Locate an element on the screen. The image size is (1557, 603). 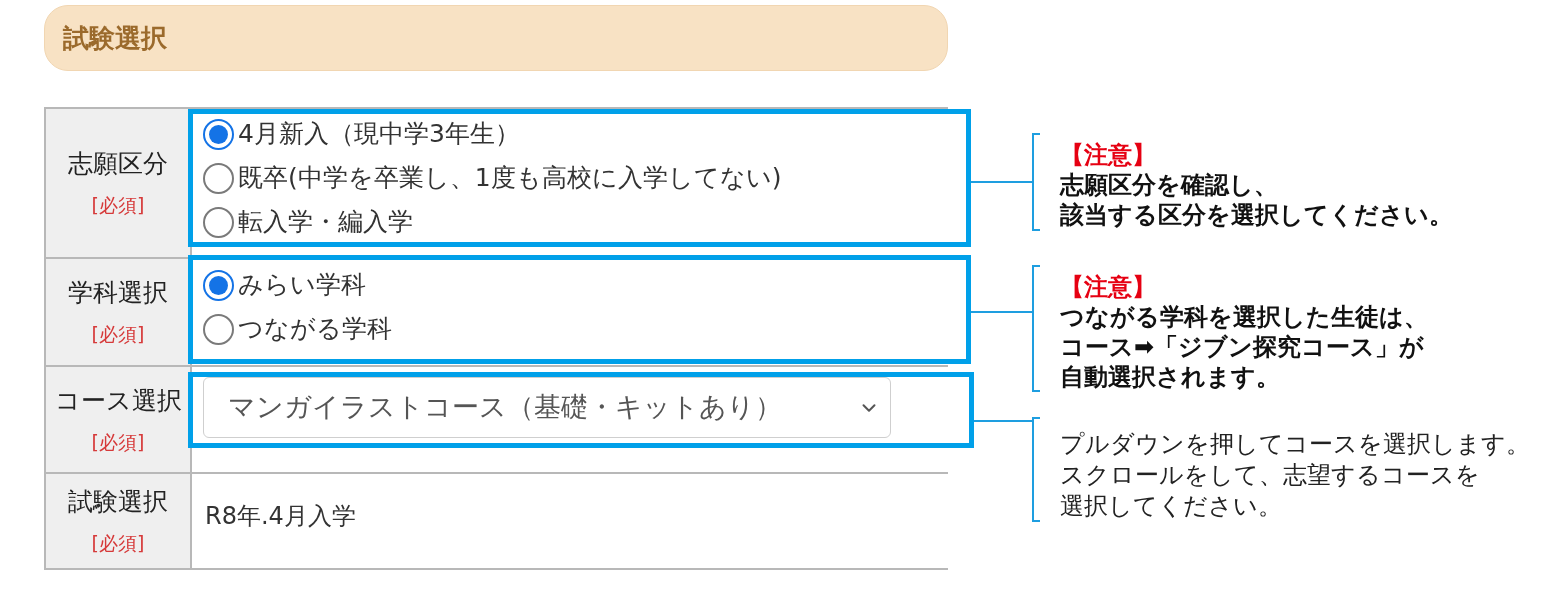
section-title: 試験選択 is located at coordinates (115, 38).